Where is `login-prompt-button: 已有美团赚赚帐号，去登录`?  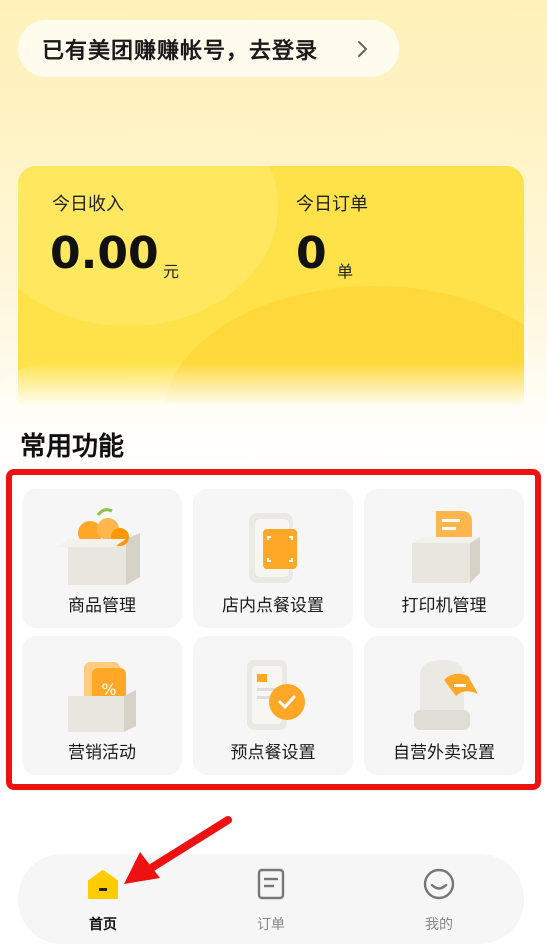 login-prompt-button: 已有美团赚赚帐号，去登录 is located at coordinates (208, 48).